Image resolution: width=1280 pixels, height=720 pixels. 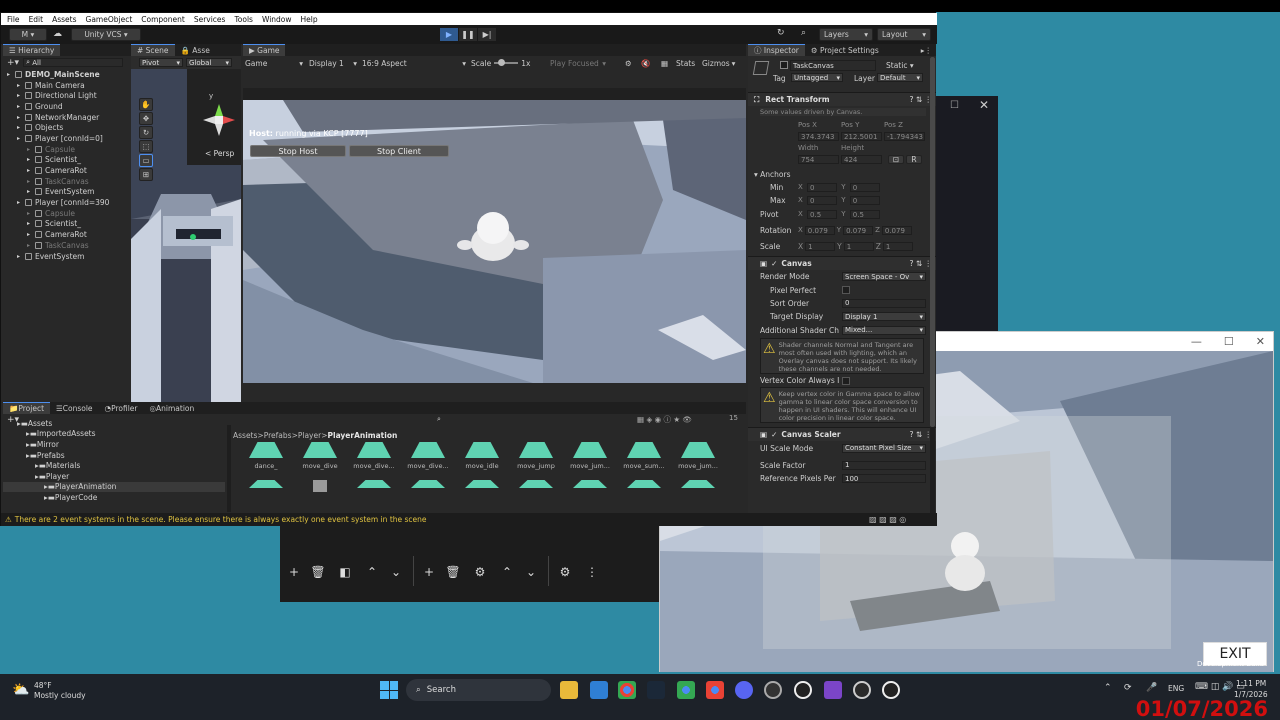 What do you see at coordinates (784, 65) in the screenshot?
I see `active-checkbox` at bounding box center [784, 65].